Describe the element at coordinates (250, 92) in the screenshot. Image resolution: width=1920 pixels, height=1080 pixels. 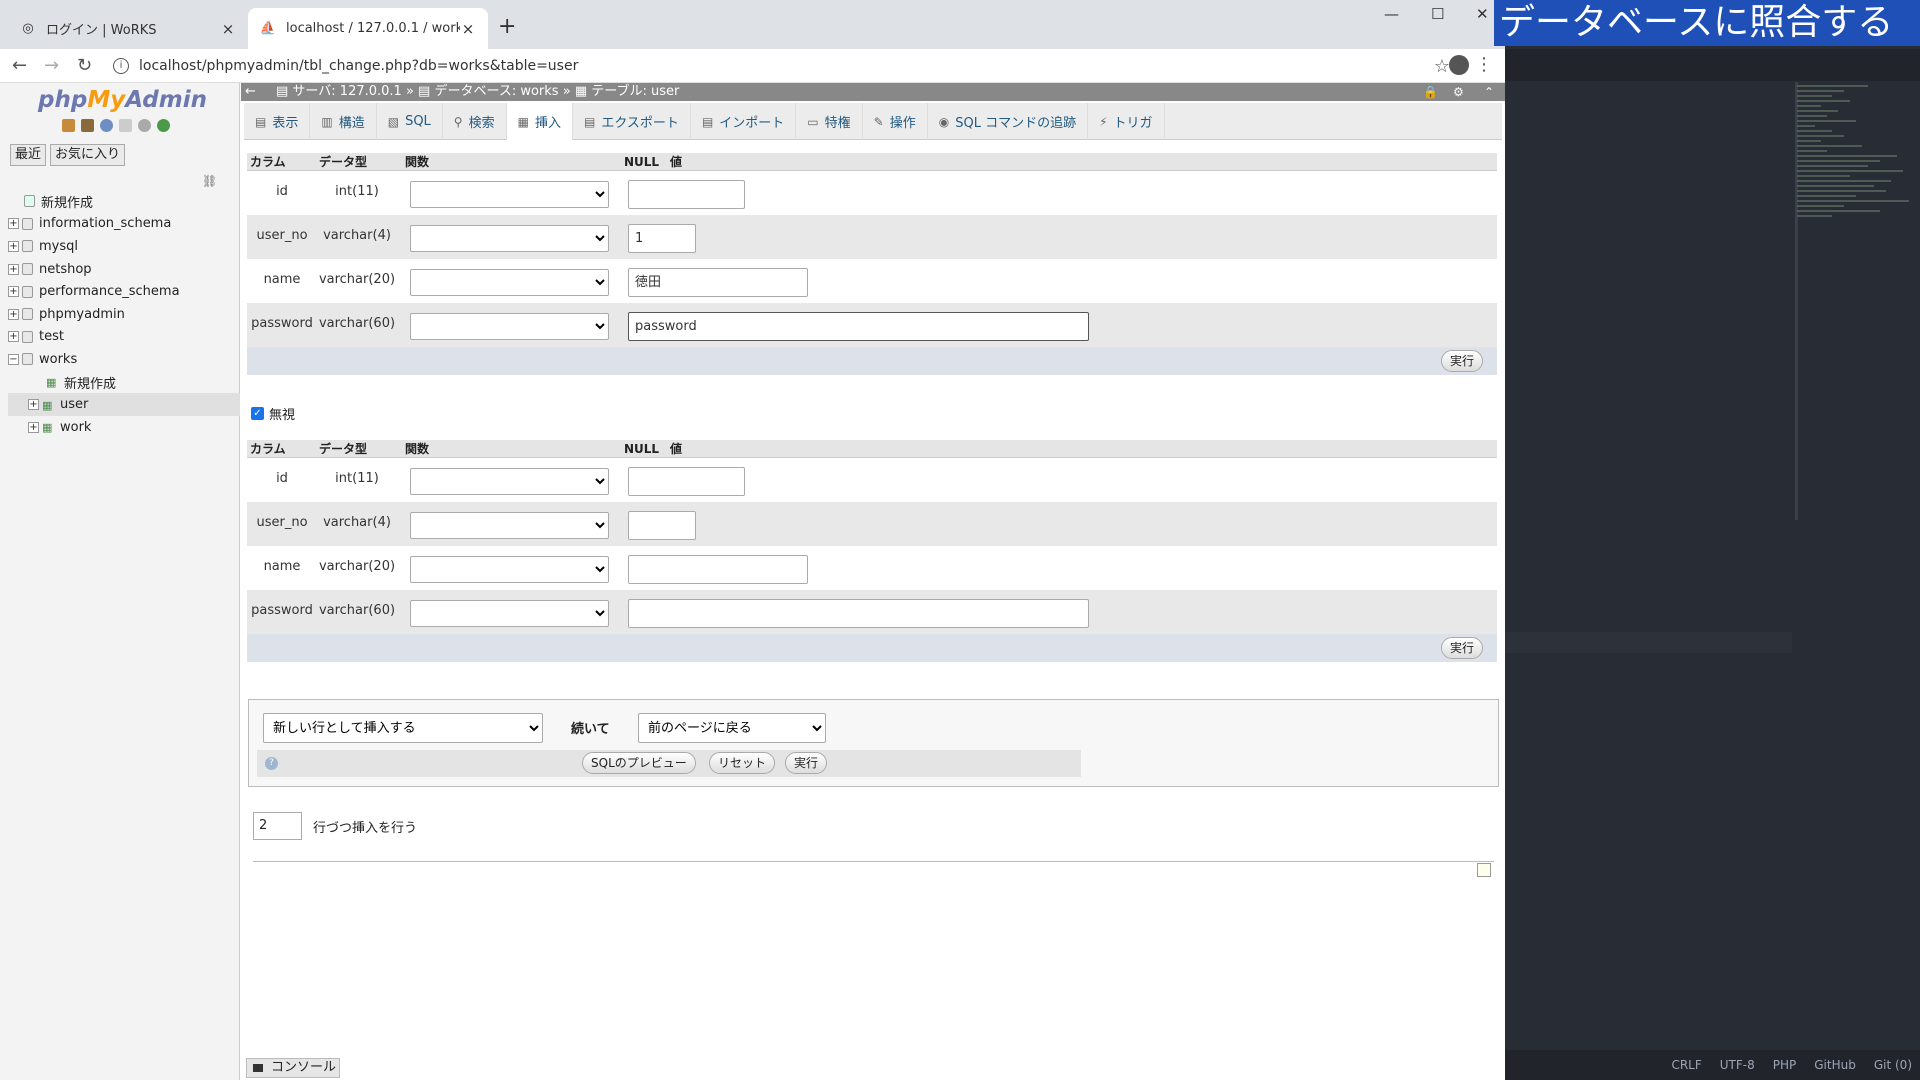
I see `collapse-nav-icon: ←` at that location.